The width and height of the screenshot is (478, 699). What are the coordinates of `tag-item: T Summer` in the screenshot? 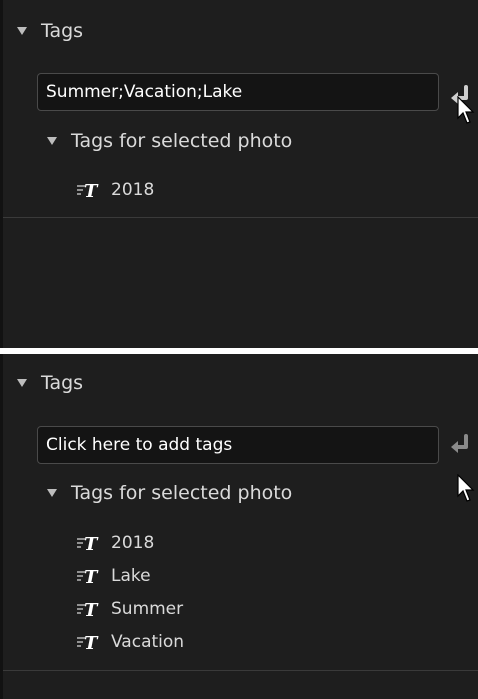 It's located at (130, 608).